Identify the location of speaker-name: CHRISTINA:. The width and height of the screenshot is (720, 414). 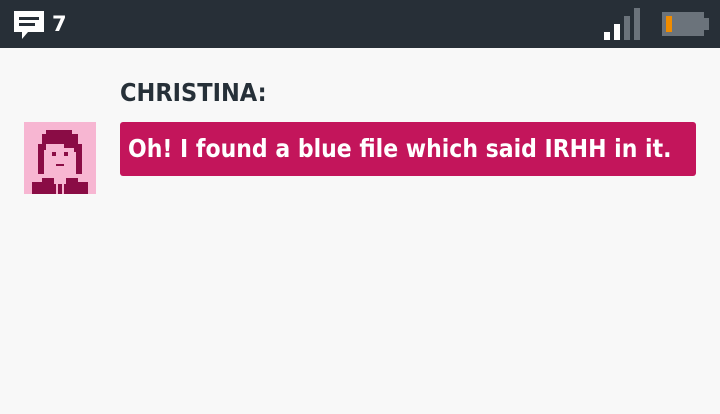
(193, 92).